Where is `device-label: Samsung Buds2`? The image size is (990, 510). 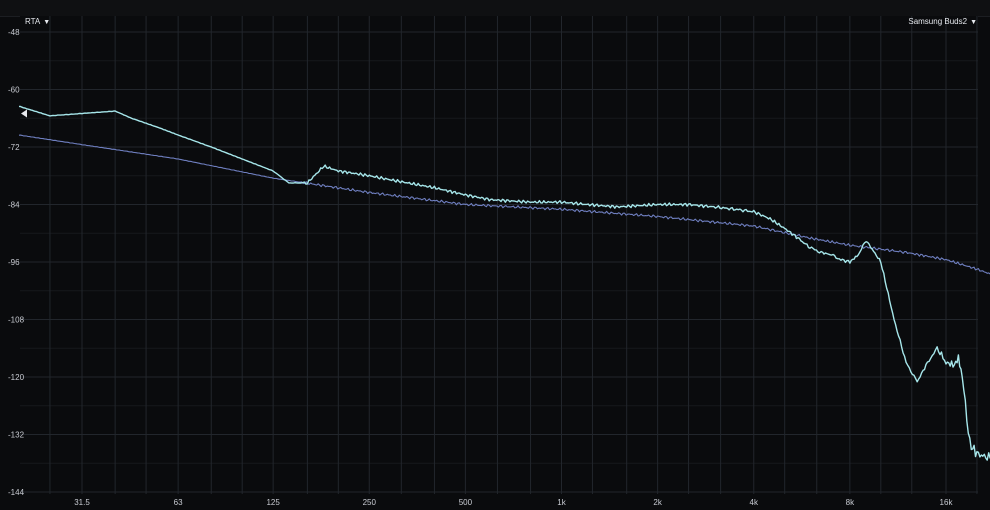
device-label: Samsung Buds2 is located at coordinates (938, 21).